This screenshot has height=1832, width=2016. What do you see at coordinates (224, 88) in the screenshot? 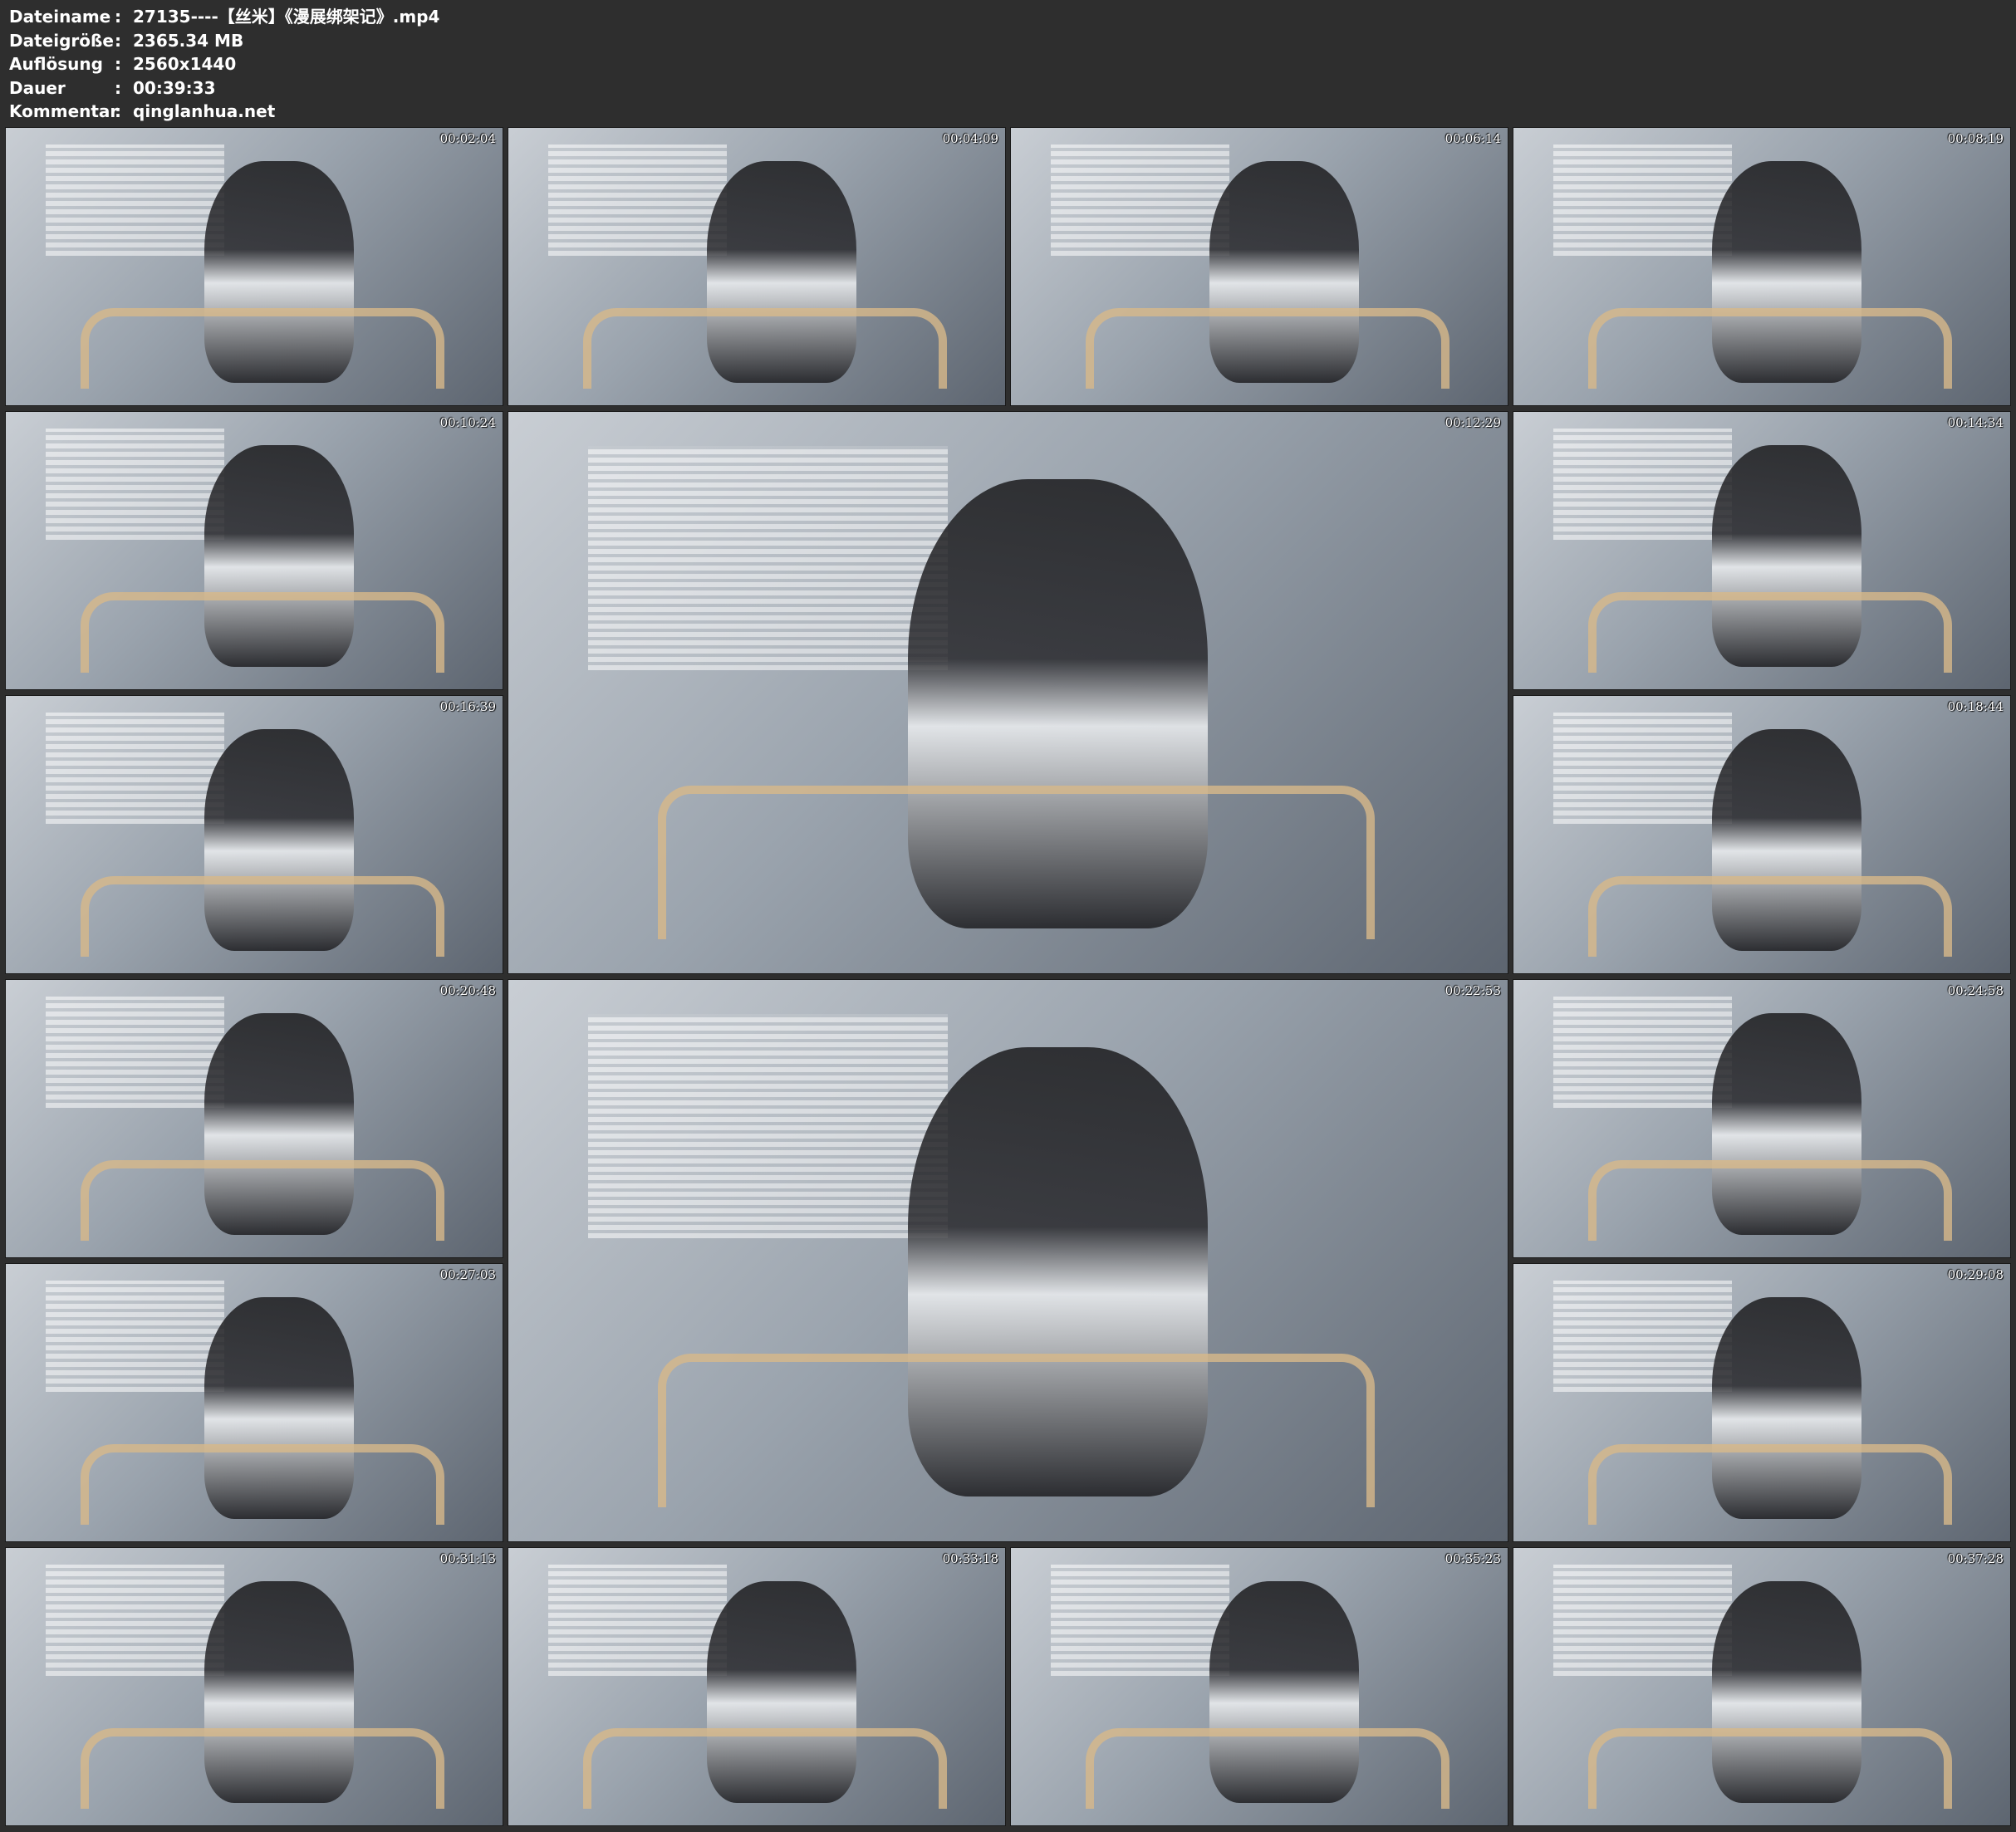
I see `info-row-duration: Dauer : 00:39:33` at bounding box center [224, 88].